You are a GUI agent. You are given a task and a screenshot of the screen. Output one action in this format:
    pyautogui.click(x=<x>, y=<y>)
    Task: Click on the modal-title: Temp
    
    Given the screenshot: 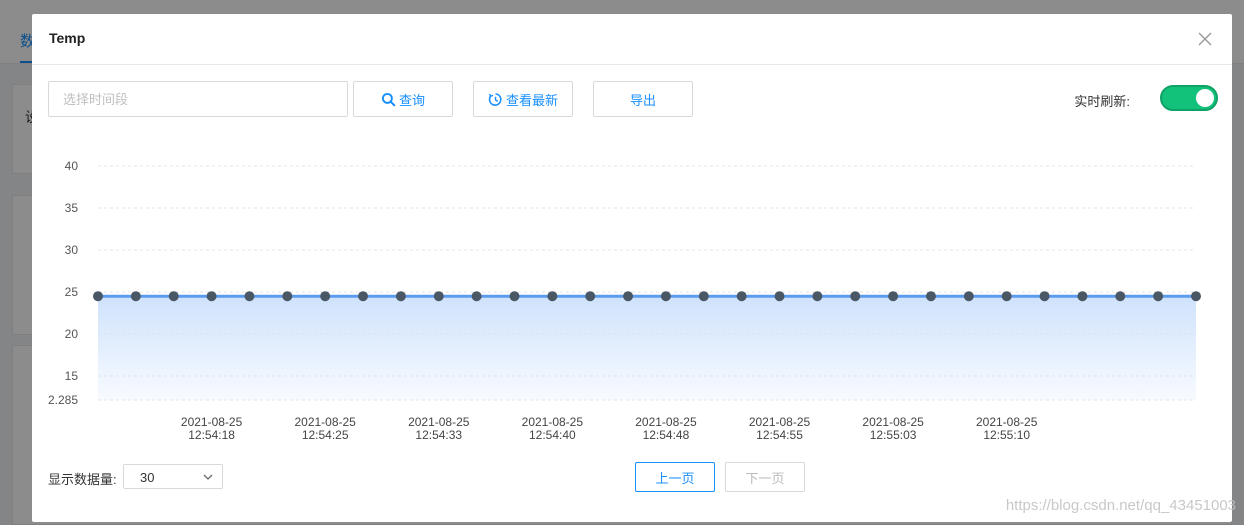 What is the action you would take?
    pyautogui.click(x=67, y=38)
    